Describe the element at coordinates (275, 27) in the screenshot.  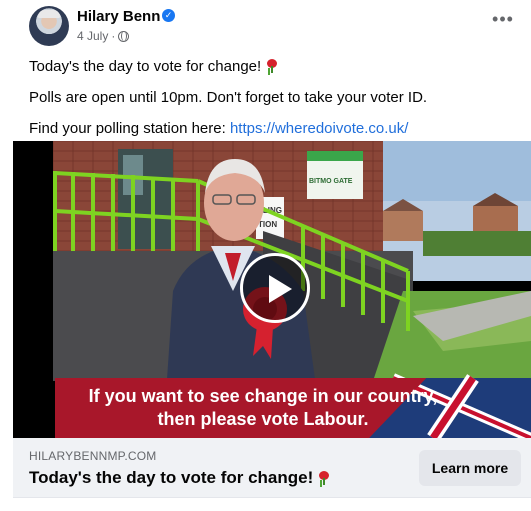
I see `post-header: Hilary Benn ✓ 4 July · •••` at that location.